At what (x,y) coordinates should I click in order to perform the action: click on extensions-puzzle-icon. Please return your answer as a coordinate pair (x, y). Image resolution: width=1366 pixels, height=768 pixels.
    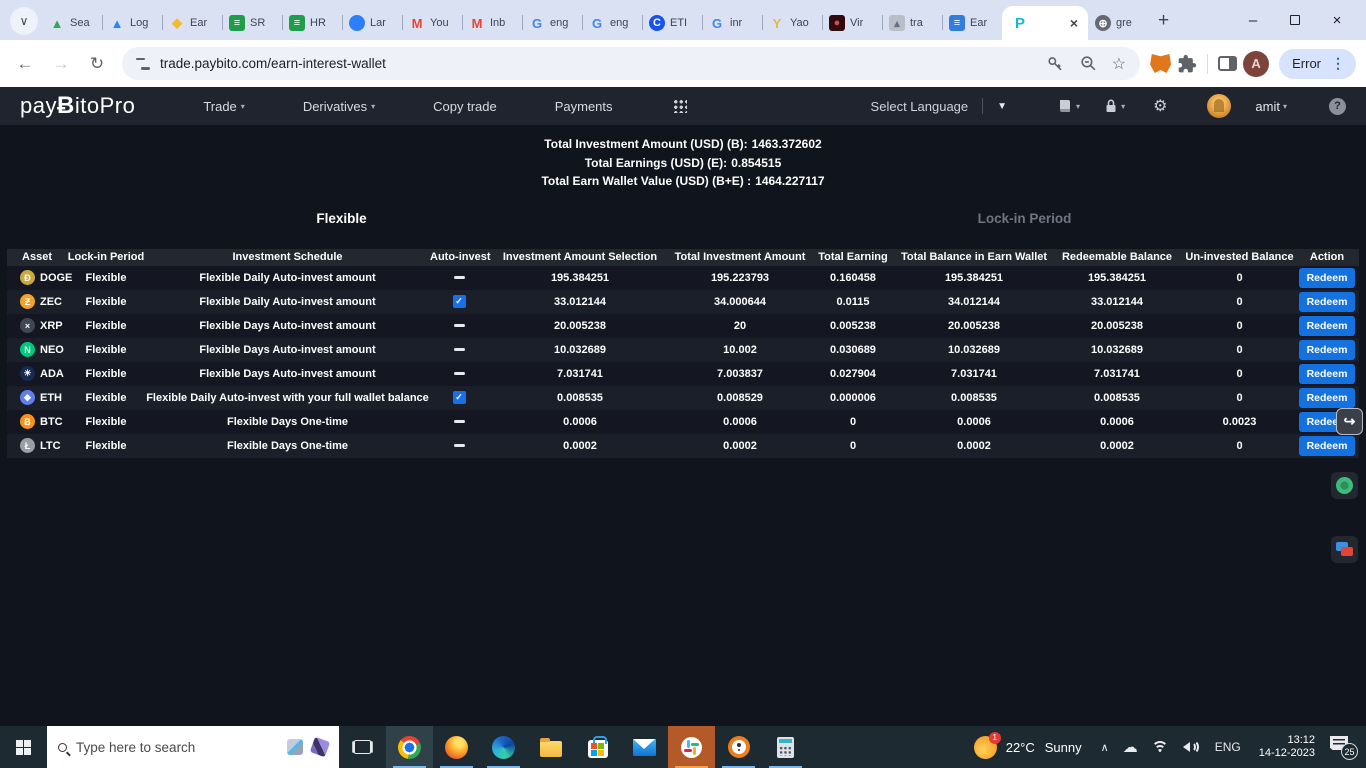
    Looking at the image, I should click on (1187, 64).